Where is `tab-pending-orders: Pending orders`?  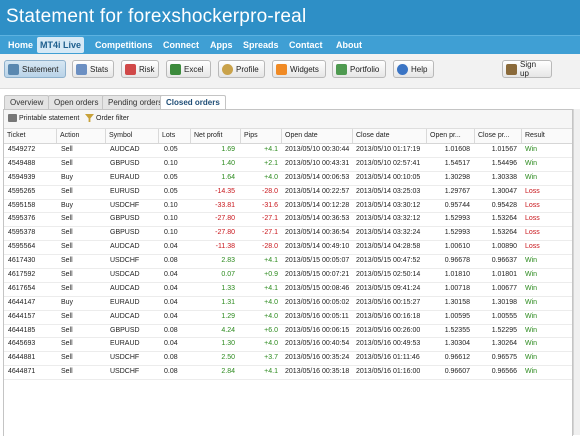 tab-pending-orders: Pending orders is located at coordinates (135, 102).